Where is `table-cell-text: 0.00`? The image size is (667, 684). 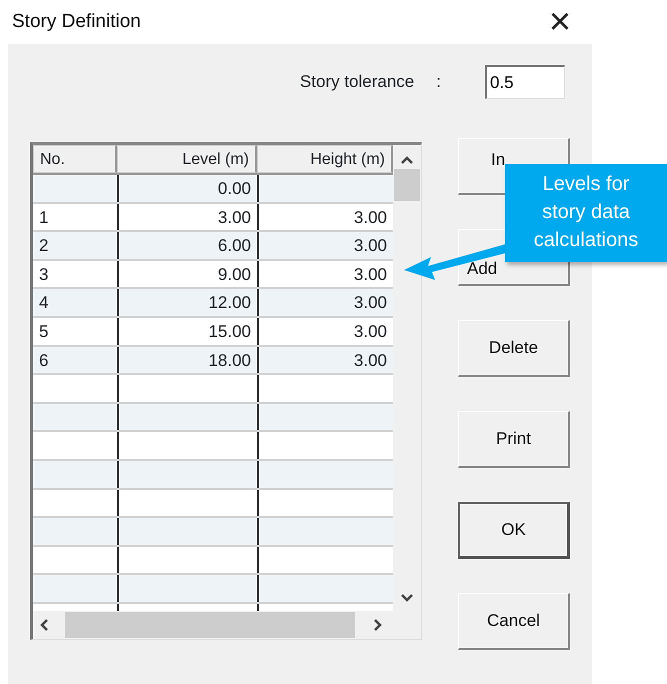
table-cell-text: 0.00 is located at coordinates (234, 189).